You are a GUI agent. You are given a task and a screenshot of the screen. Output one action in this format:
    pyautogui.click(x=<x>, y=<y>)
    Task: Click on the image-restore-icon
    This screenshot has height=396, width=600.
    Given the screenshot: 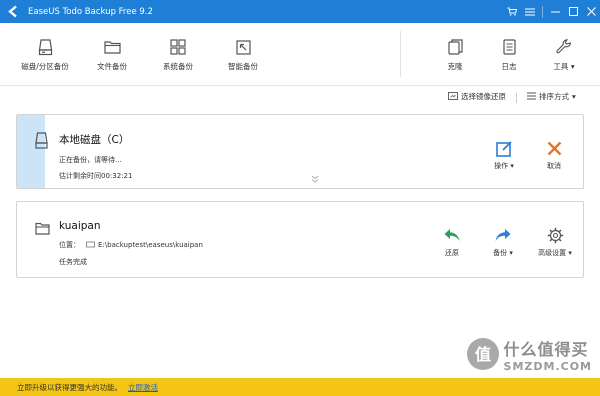 What is the action you would take?
    pyautogui.click(x=453, y=96)
    